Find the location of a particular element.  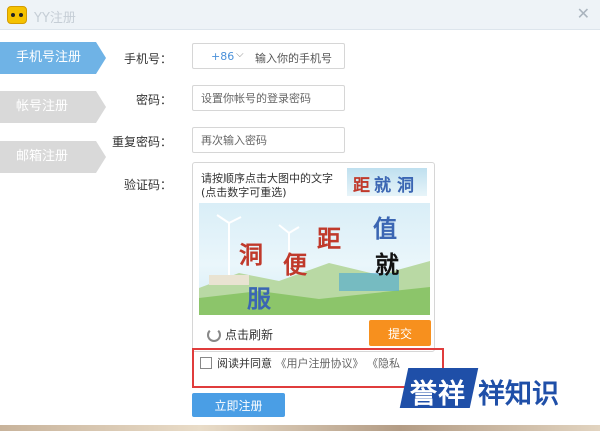

tab-label: 邮箱注册 is located at coordinates (42, 156).